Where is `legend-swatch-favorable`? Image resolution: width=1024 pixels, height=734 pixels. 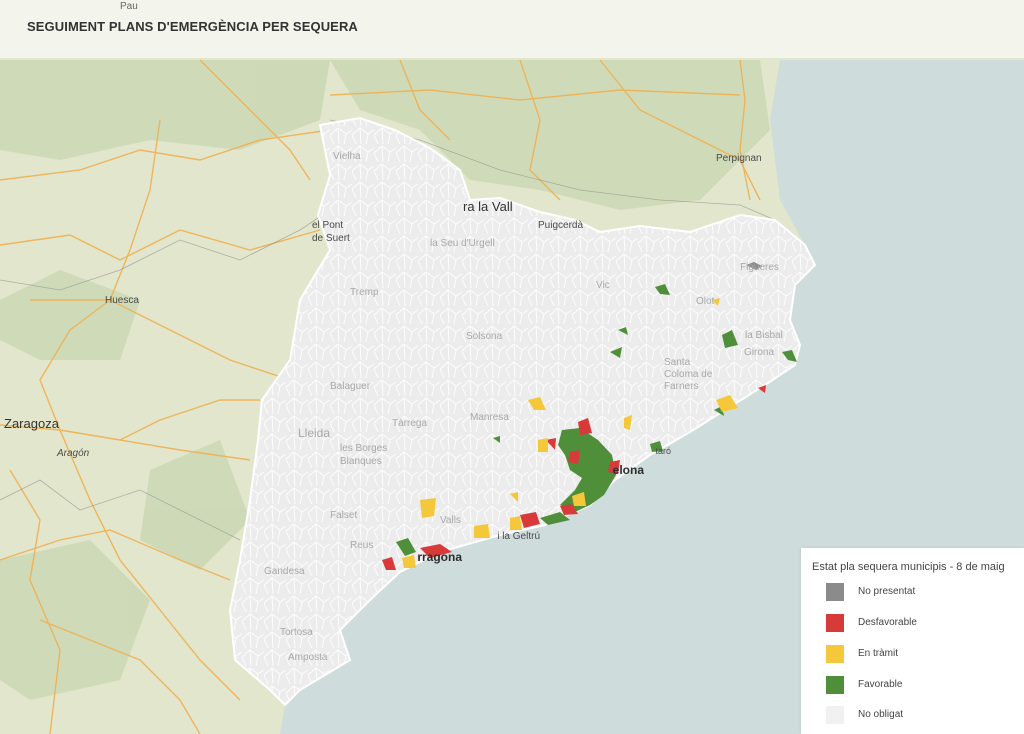
legend-swatch-favorable is located at coordinates (835, 685).